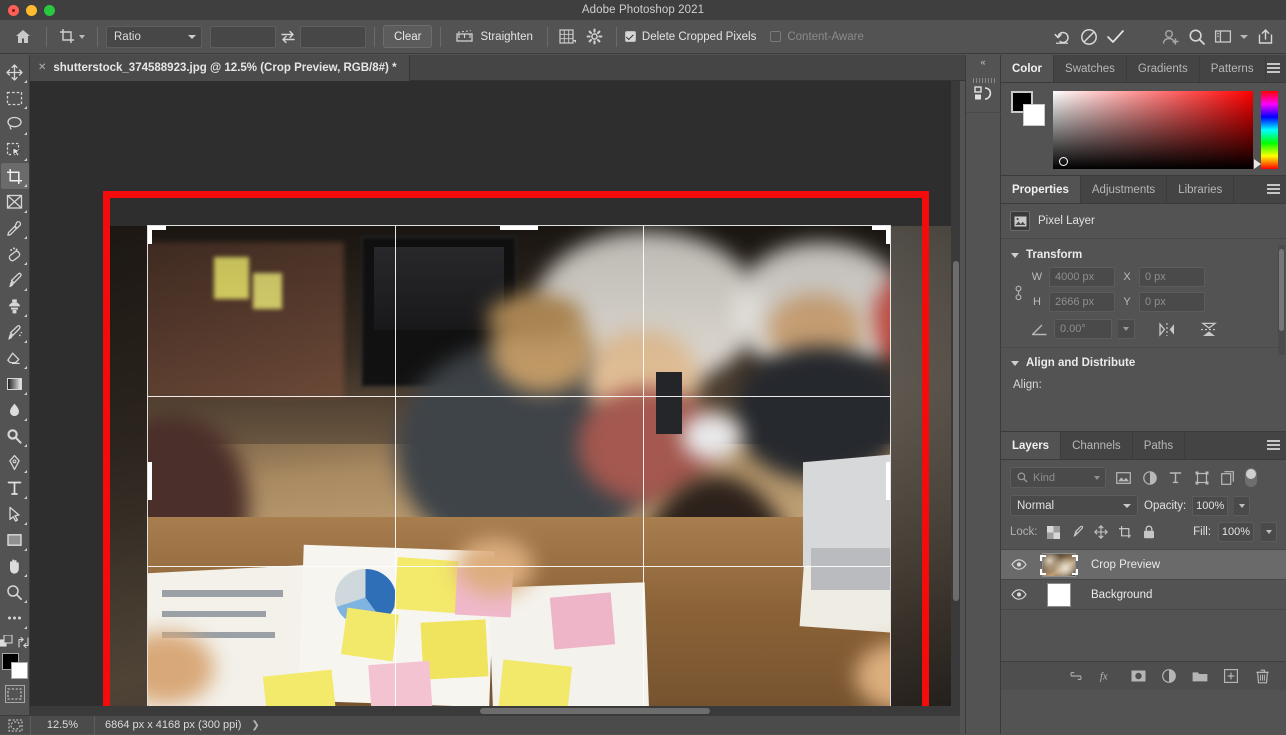  I want to click on opacity-dropdown-button, so click(1242, 505).